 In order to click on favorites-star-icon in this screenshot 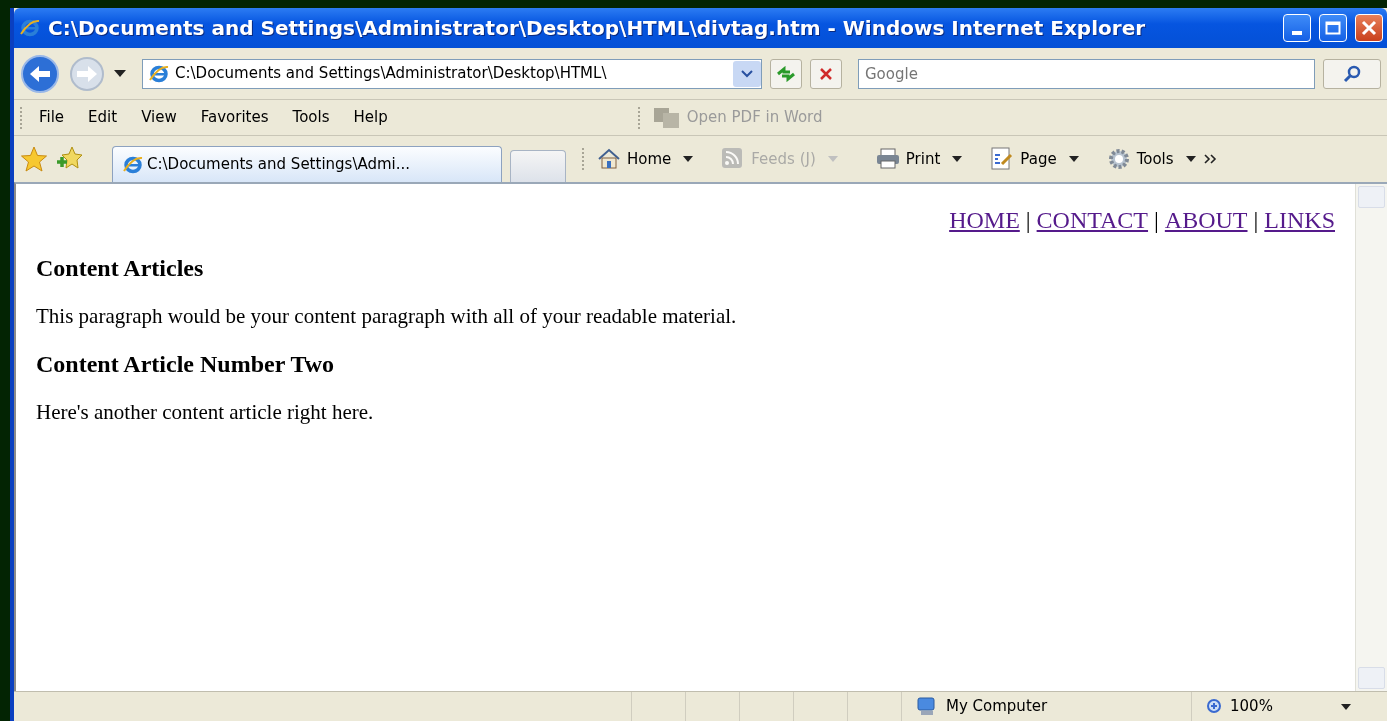, I will do `click(34, 159)`.